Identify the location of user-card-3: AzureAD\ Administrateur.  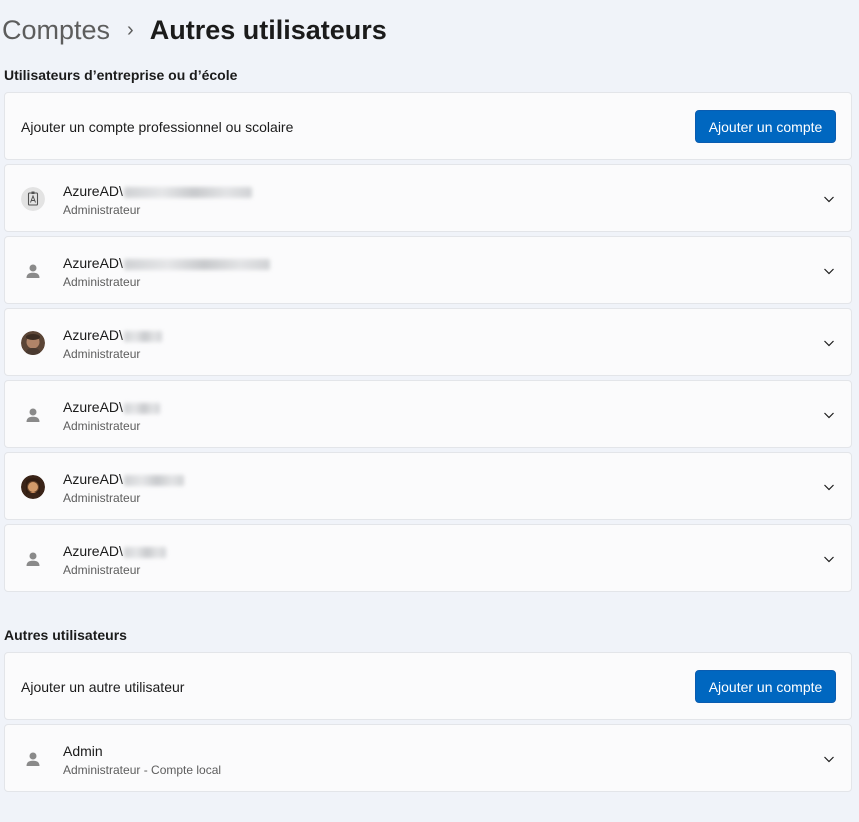
(428, 342).